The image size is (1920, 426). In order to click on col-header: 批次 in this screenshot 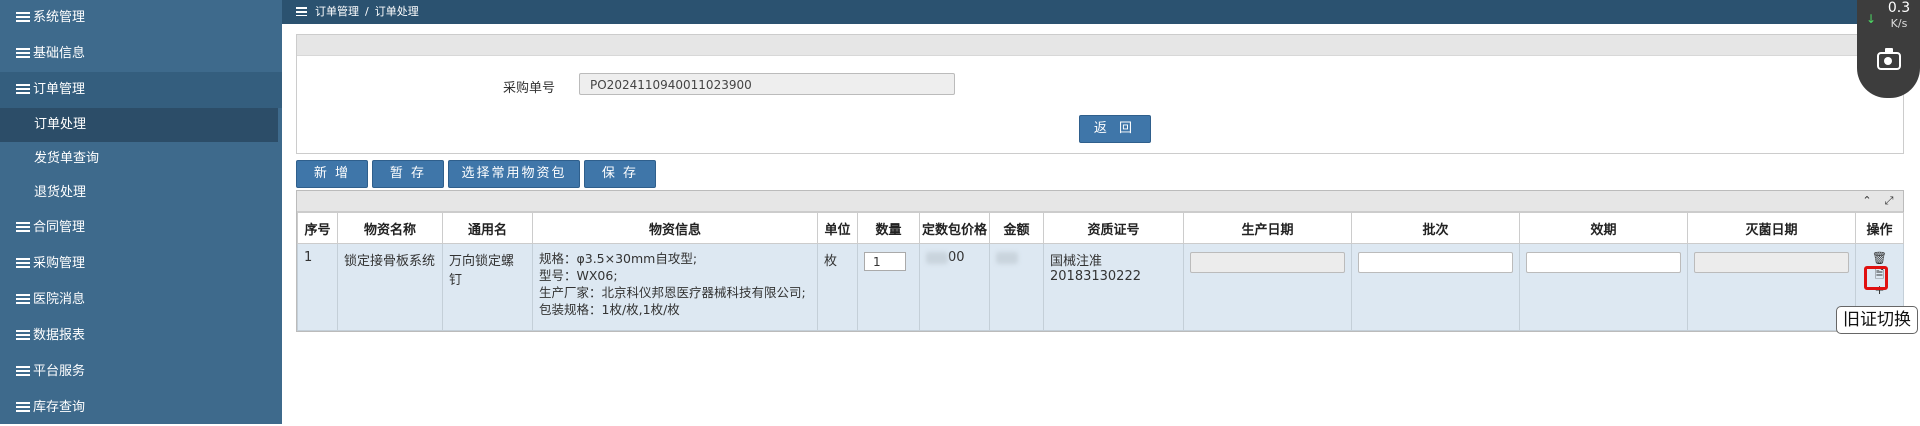, I will do `click(1435, 228)`.